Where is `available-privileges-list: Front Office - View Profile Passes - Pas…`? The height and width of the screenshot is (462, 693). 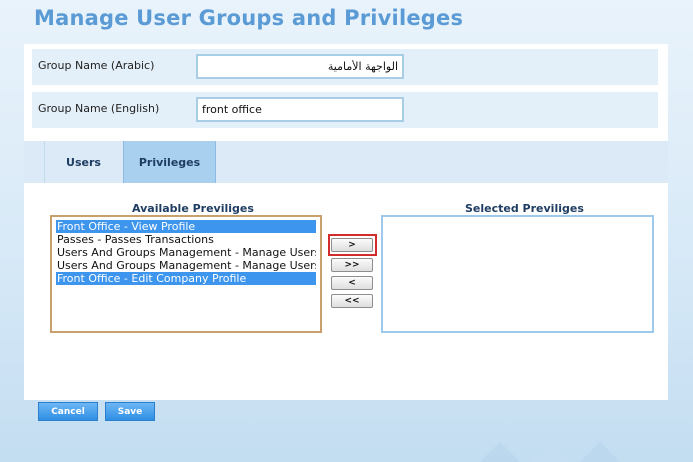
available-privileges-list: Front Office - View Profile Passes - Pas… is located at coordinates (186, 274).